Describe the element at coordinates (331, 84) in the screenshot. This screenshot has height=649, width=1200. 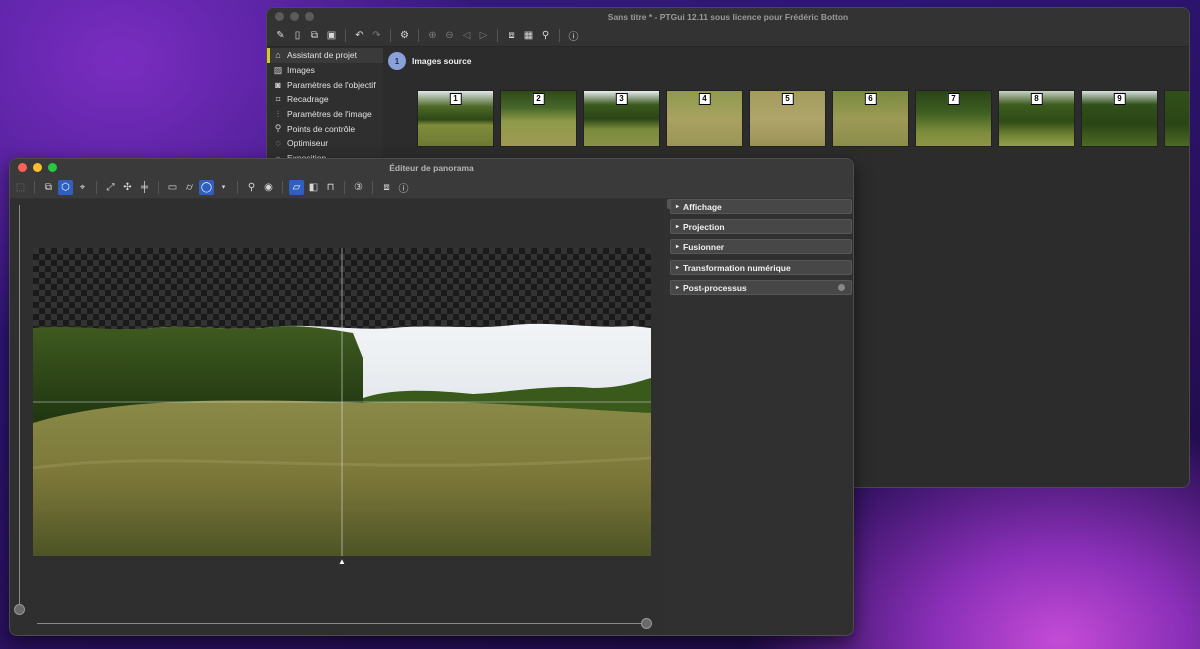
I see `sidebar-item-label: Paramètres de l'objectif` at that location.